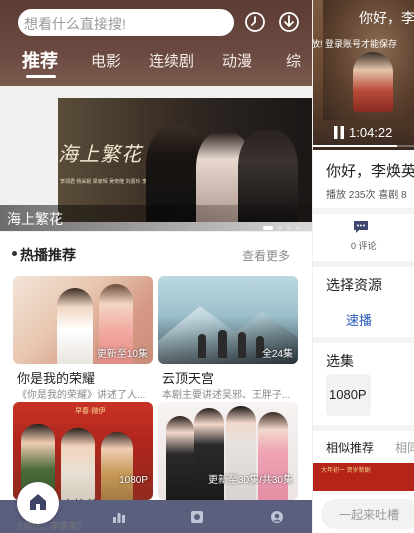  Describe the element at coordinates (156, 43) in the screenshot. I see `top-bar: 想看什么直接搜! 推荐 电影 连续剧 动漫 综` at that location.